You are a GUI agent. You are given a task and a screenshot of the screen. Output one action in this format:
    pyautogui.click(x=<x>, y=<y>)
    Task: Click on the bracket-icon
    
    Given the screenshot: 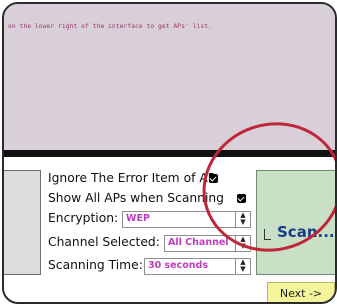 What is the action you would take?
    pyautogui.click(x=267, y=234)
    